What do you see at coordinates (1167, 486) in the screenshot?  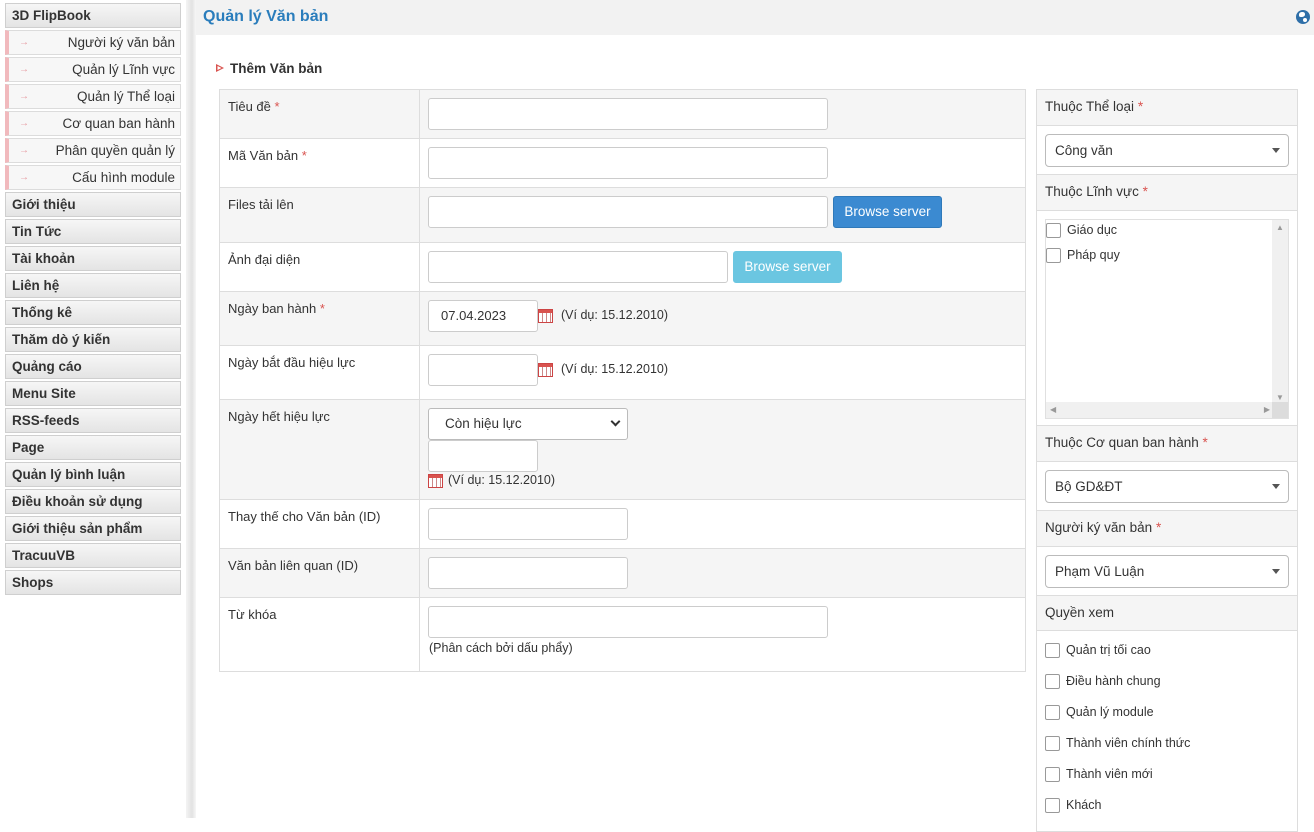 I see `agency-select: Bộ GD&ĐT` at bounding box center [1167, 486].